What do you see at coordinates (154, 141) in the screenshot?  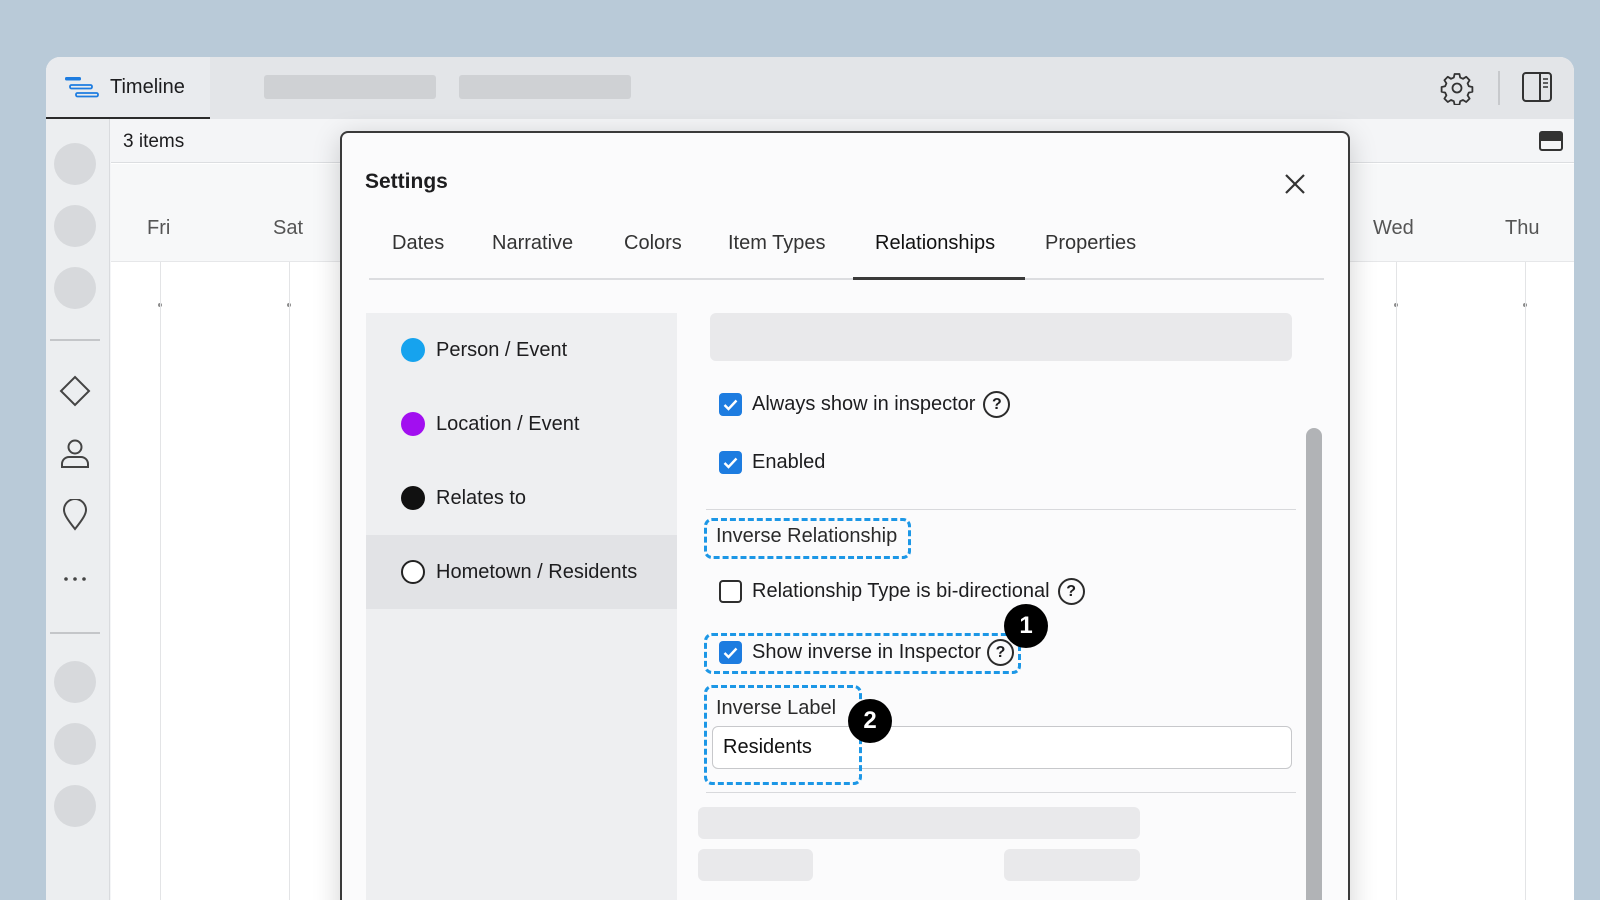 I see `item-count: 3 items` at bounding box center [154, 141].